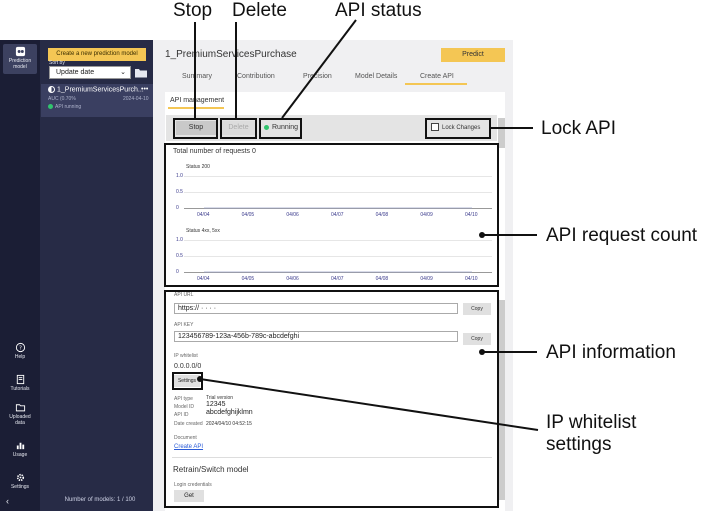  I want to click on callout-api-status: API status, so click(378, 10).